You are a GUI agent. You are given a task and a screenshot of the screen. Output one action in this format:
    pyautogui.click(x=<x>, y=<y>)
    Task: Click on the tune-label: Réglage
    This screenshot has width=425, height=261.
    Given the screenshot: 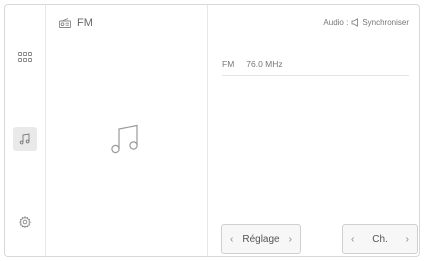 What is the action you would take?
    pyautogui.click(x=261, y=239)
    